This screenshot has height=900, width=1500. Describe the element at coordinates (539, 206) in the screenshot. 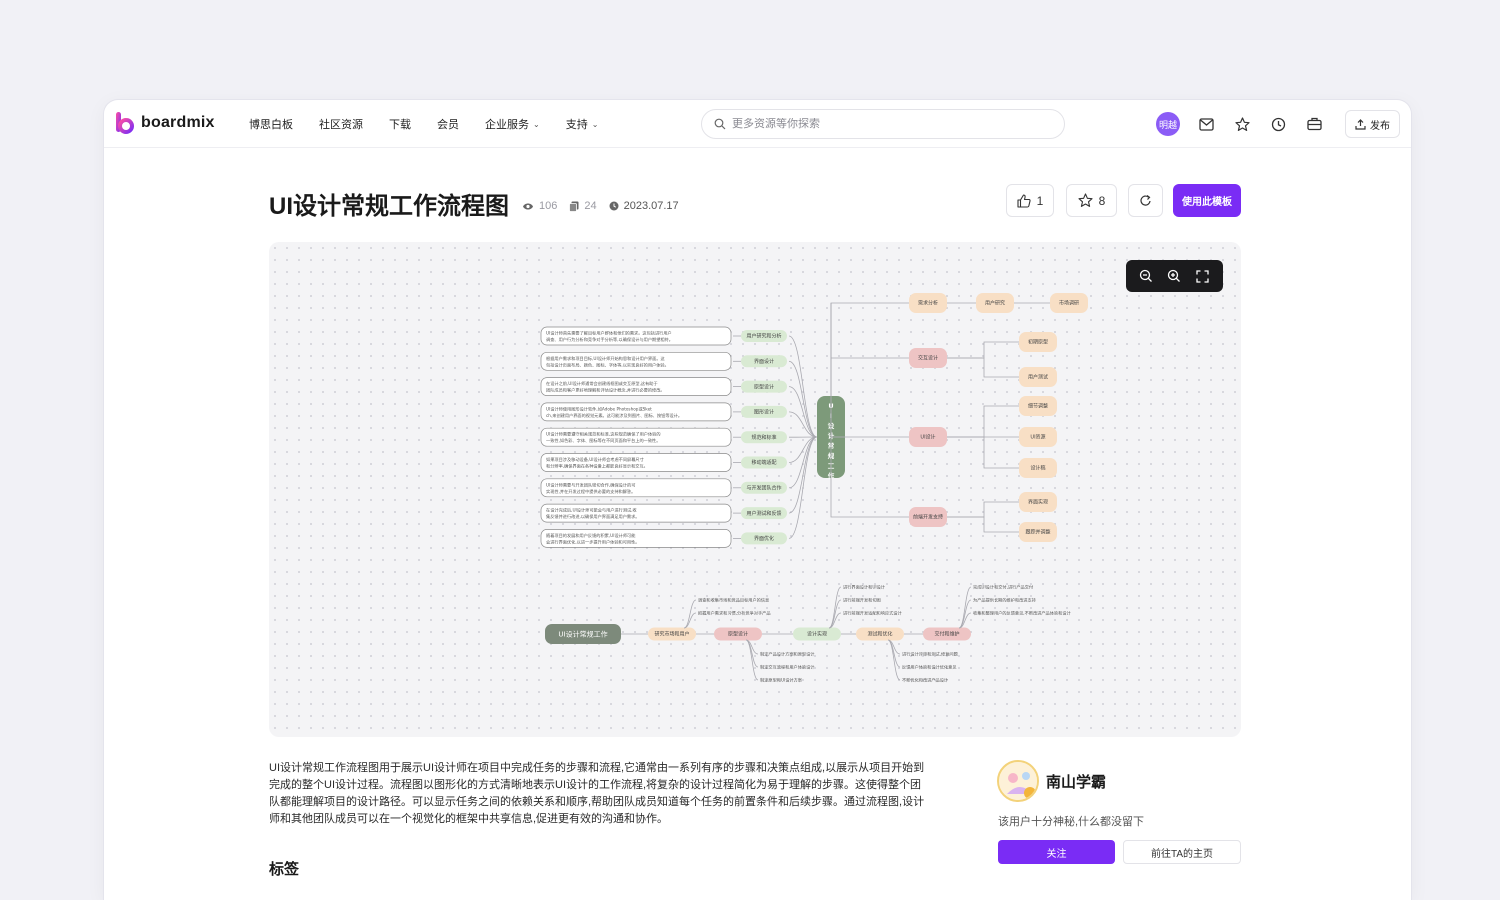

I see `views-count: 106` at that location.